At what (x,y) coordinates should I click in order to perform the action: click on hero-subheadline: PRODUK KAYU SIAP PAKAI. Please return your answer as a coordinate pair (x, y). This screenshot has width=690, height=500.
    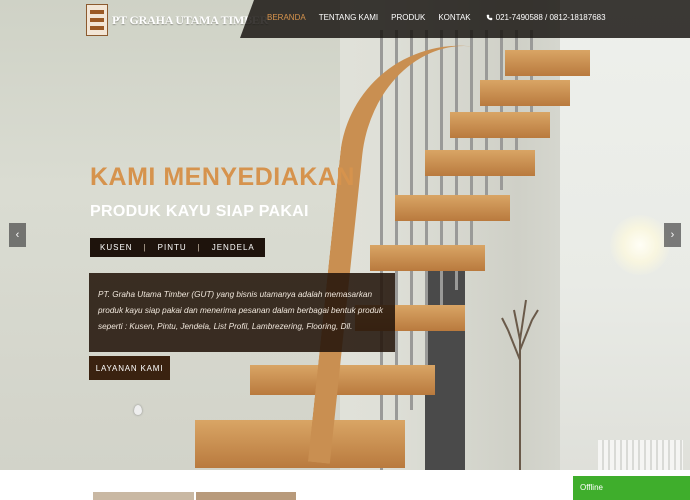
    Looking at the image, I should click on (199, 211).